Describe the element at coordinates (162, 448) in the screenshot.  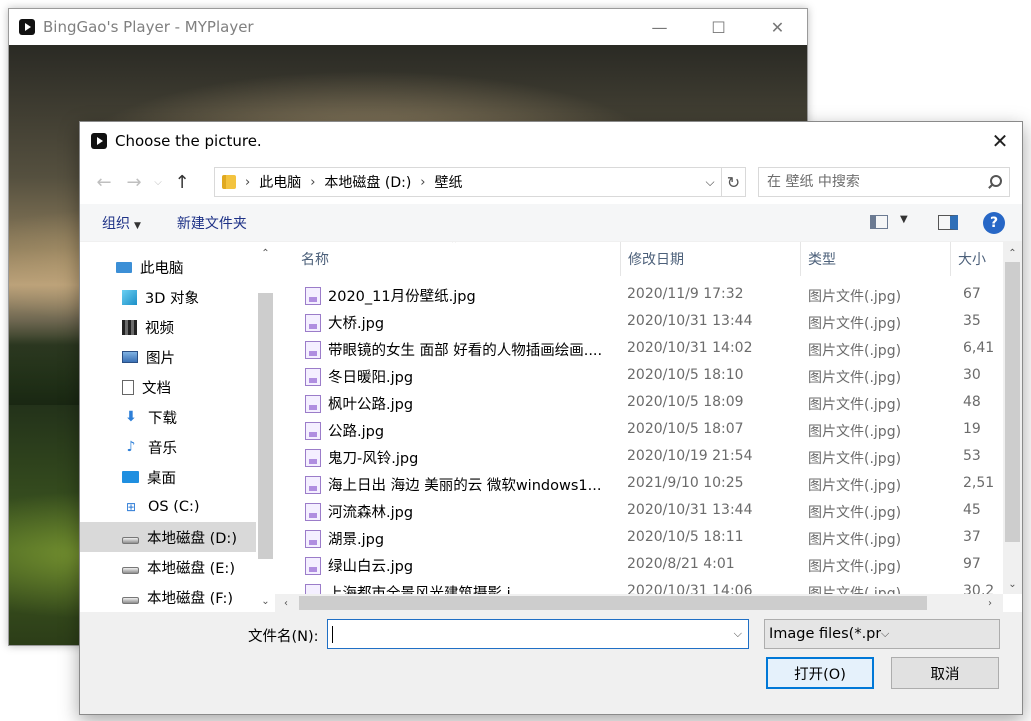
I see `sidebar-item-label: 音乐` at that location.